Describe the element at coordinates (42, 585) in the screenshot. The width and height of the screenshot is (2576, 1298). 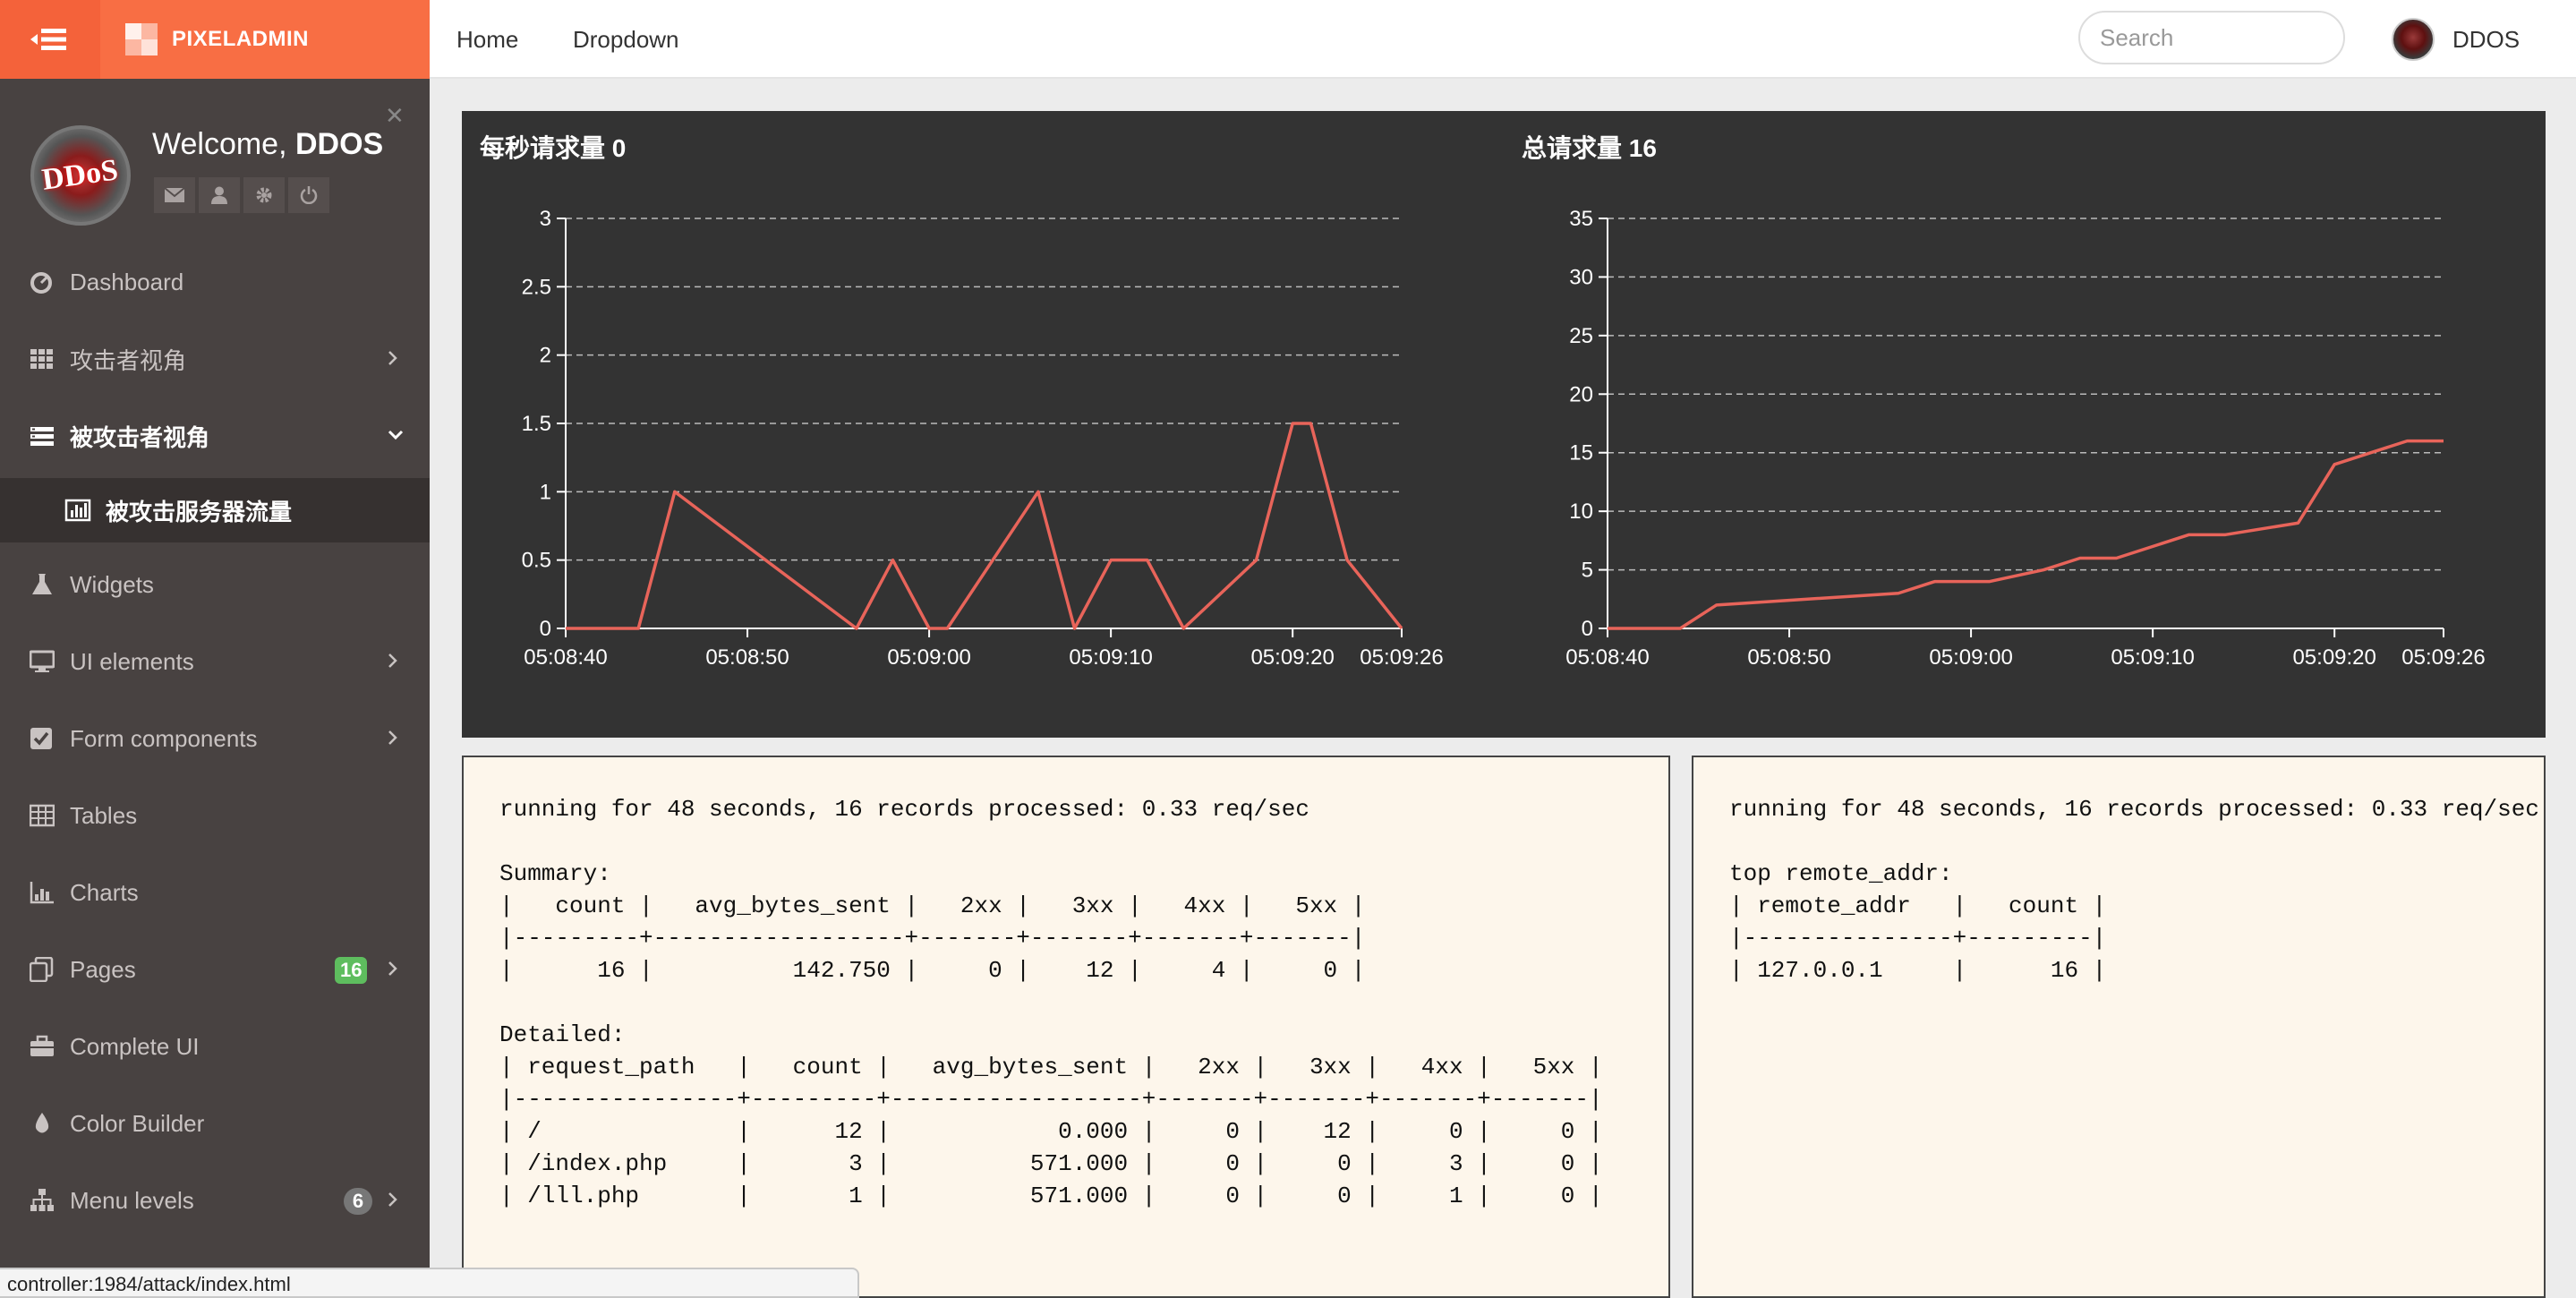
I see `flask-icon` at that location.